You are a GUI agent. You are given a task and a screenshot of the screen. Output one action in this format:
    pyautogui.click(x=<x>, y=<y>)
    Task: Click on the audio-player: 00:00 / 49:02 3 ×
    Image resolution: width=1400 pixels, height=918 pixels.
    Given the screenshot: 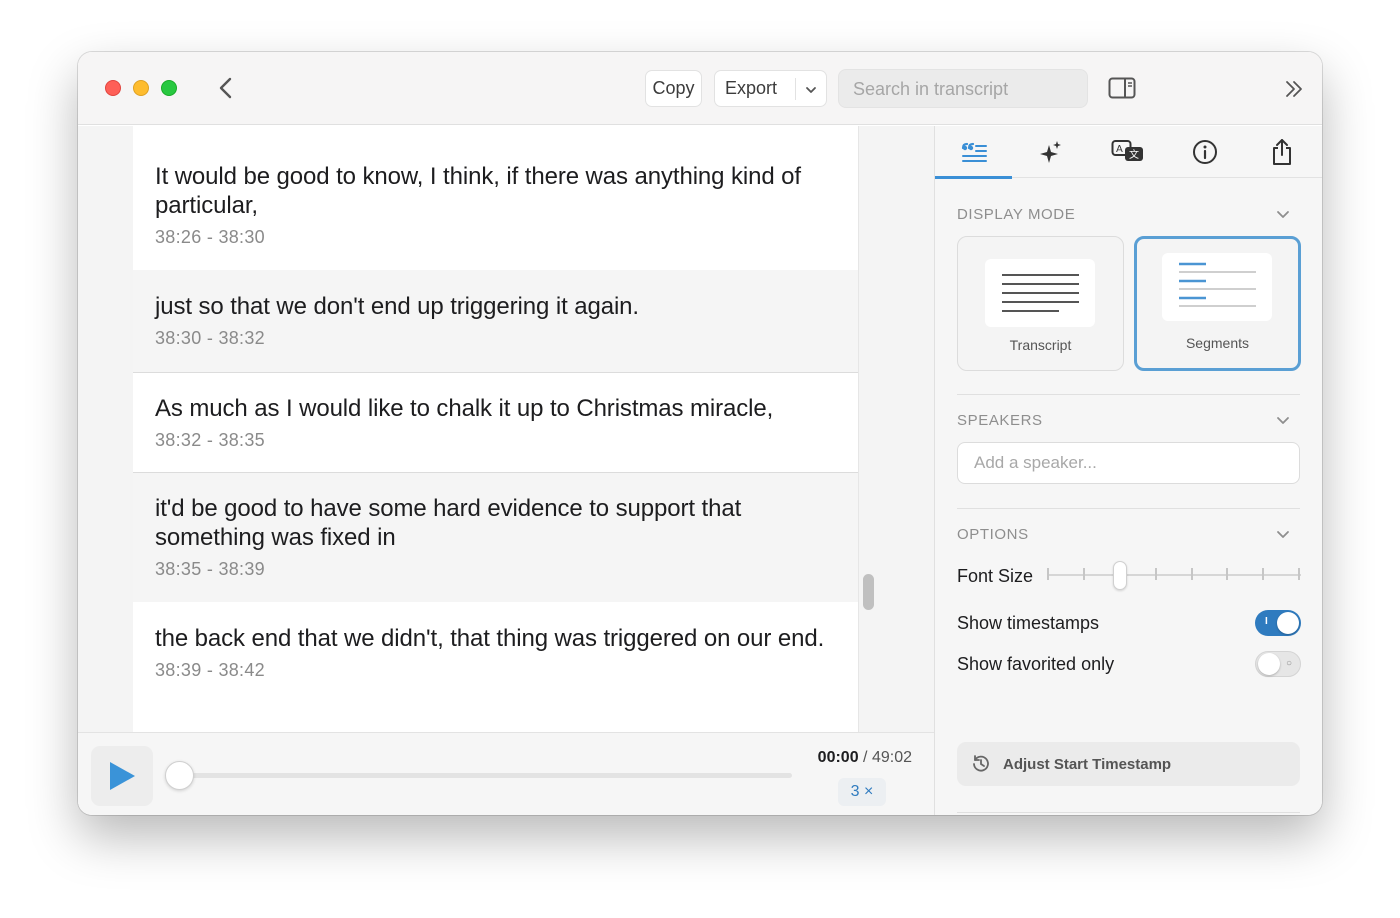 What is the action you would take?
    pyautogui.click(x=506, y=773)
    